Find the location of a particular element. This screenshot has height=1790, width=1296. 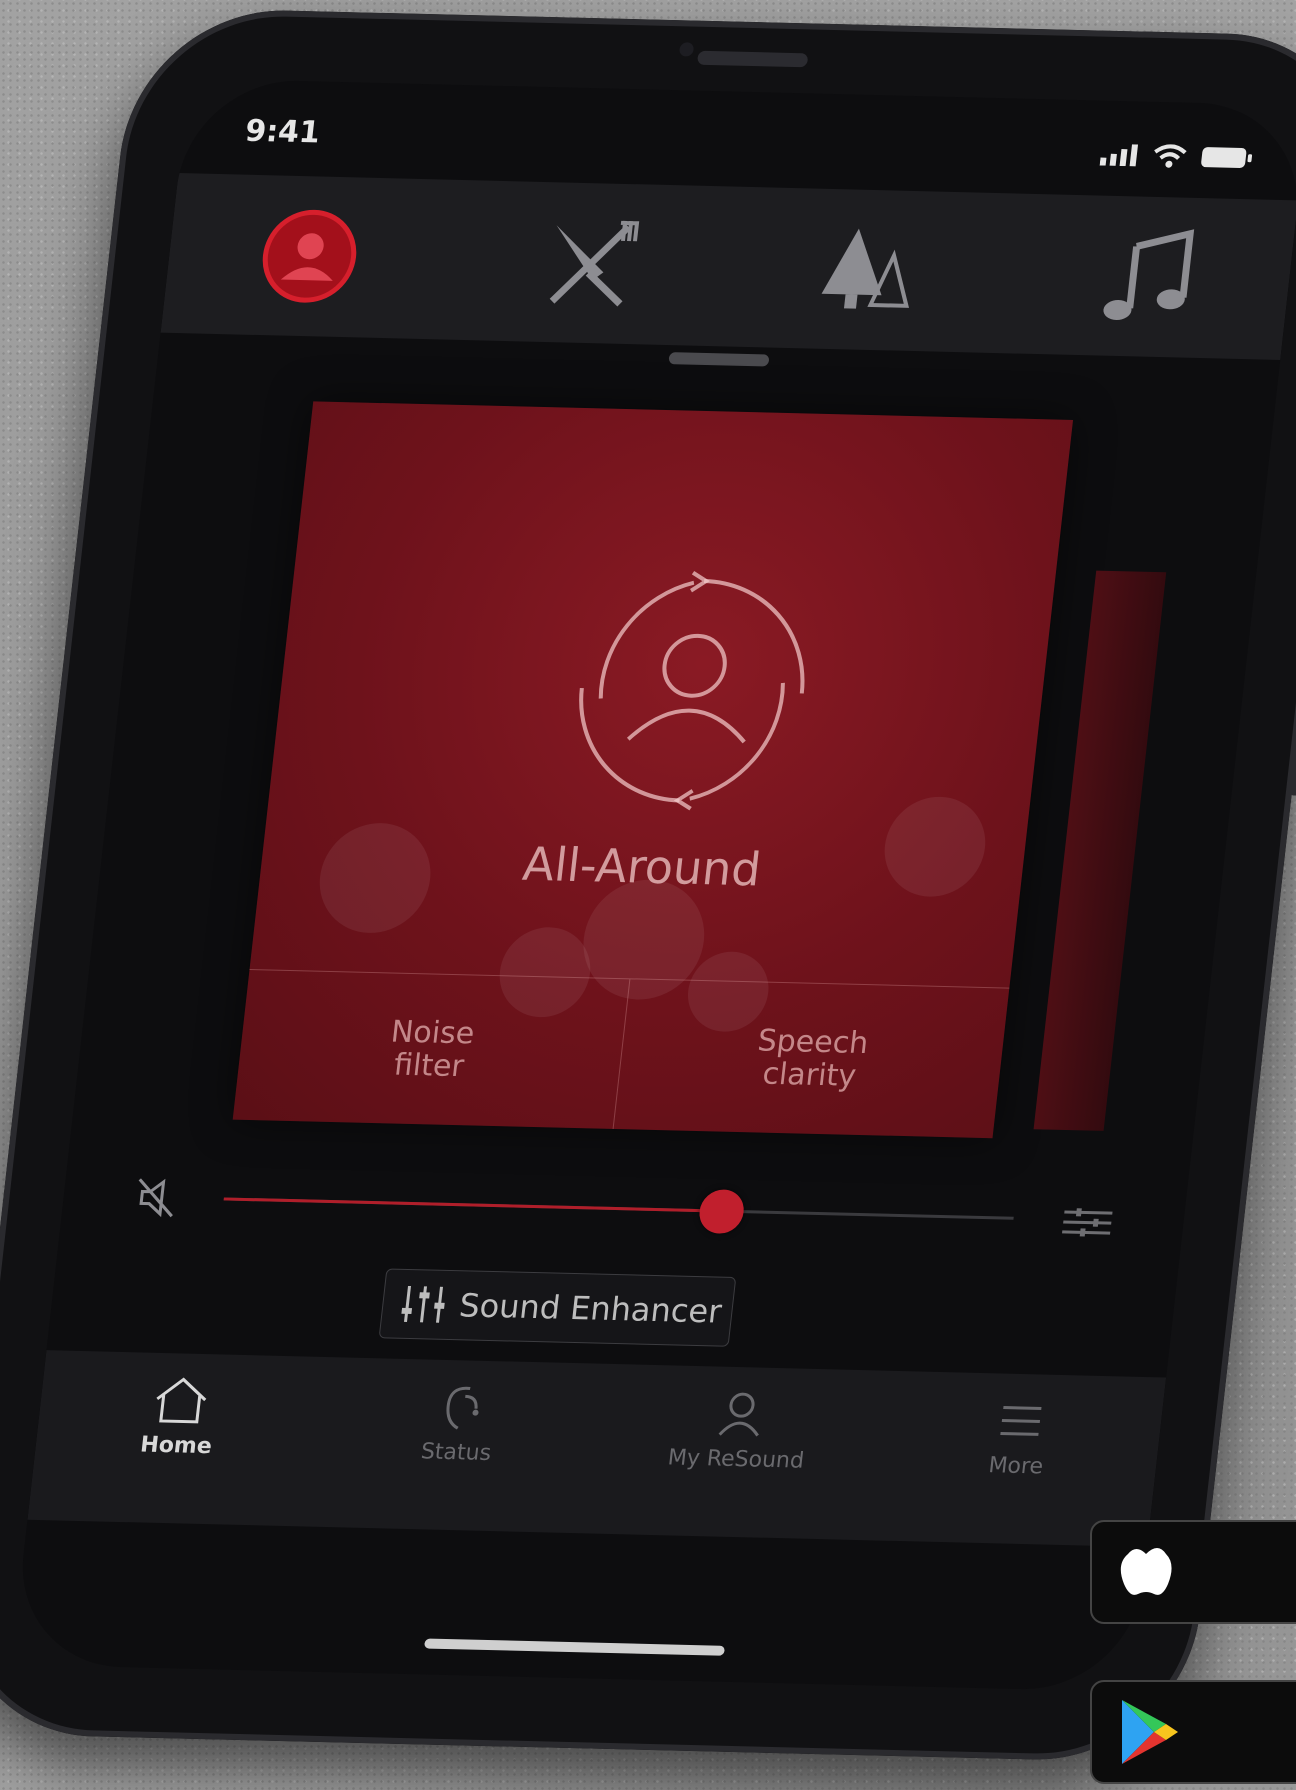

sound-enhancer-button: Sound Enhancer is located at coordinates (557, 1307).